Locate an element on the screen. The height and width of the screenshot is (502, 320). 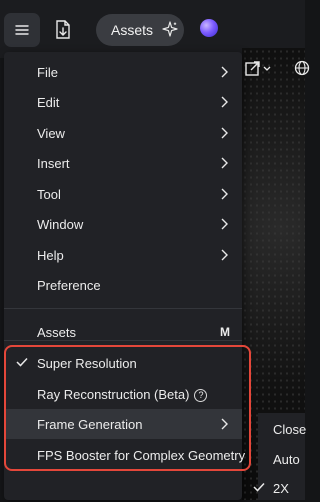
menu-item-preference: Preference is located at coordinates (123, 285).